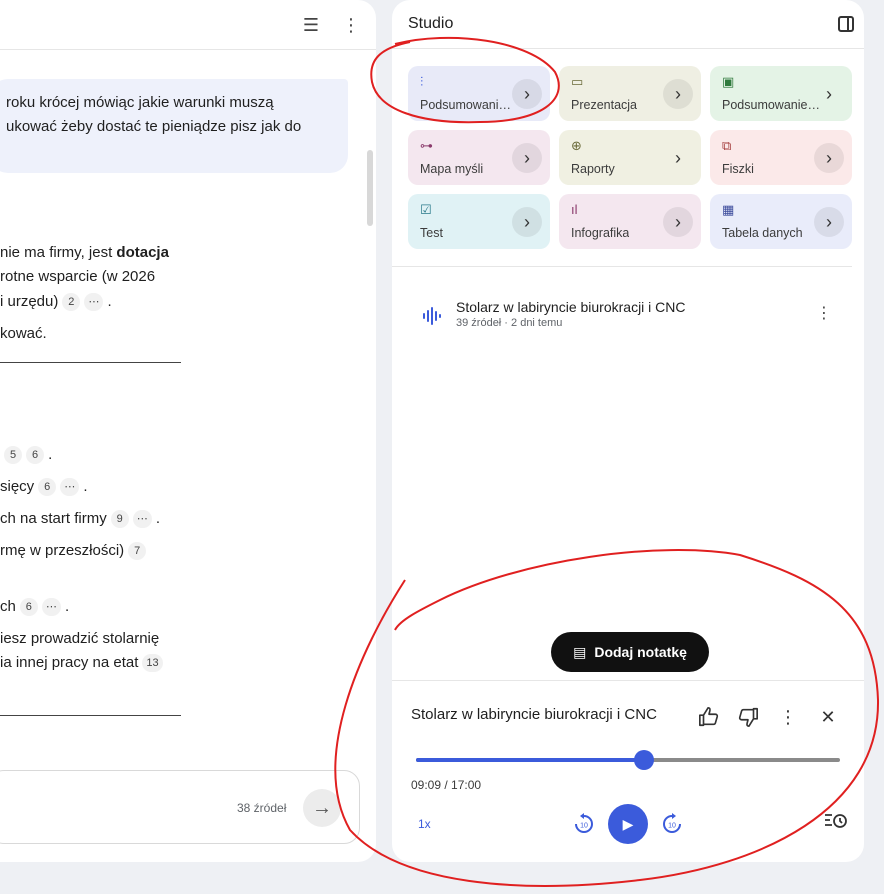 Image resolution: width=884 pixels, height=894 pixels. What do you see at coordinates (593, 169) in the screenshot?
I see `studio-tile-label: Raporty` at bounding box center [593, 169].